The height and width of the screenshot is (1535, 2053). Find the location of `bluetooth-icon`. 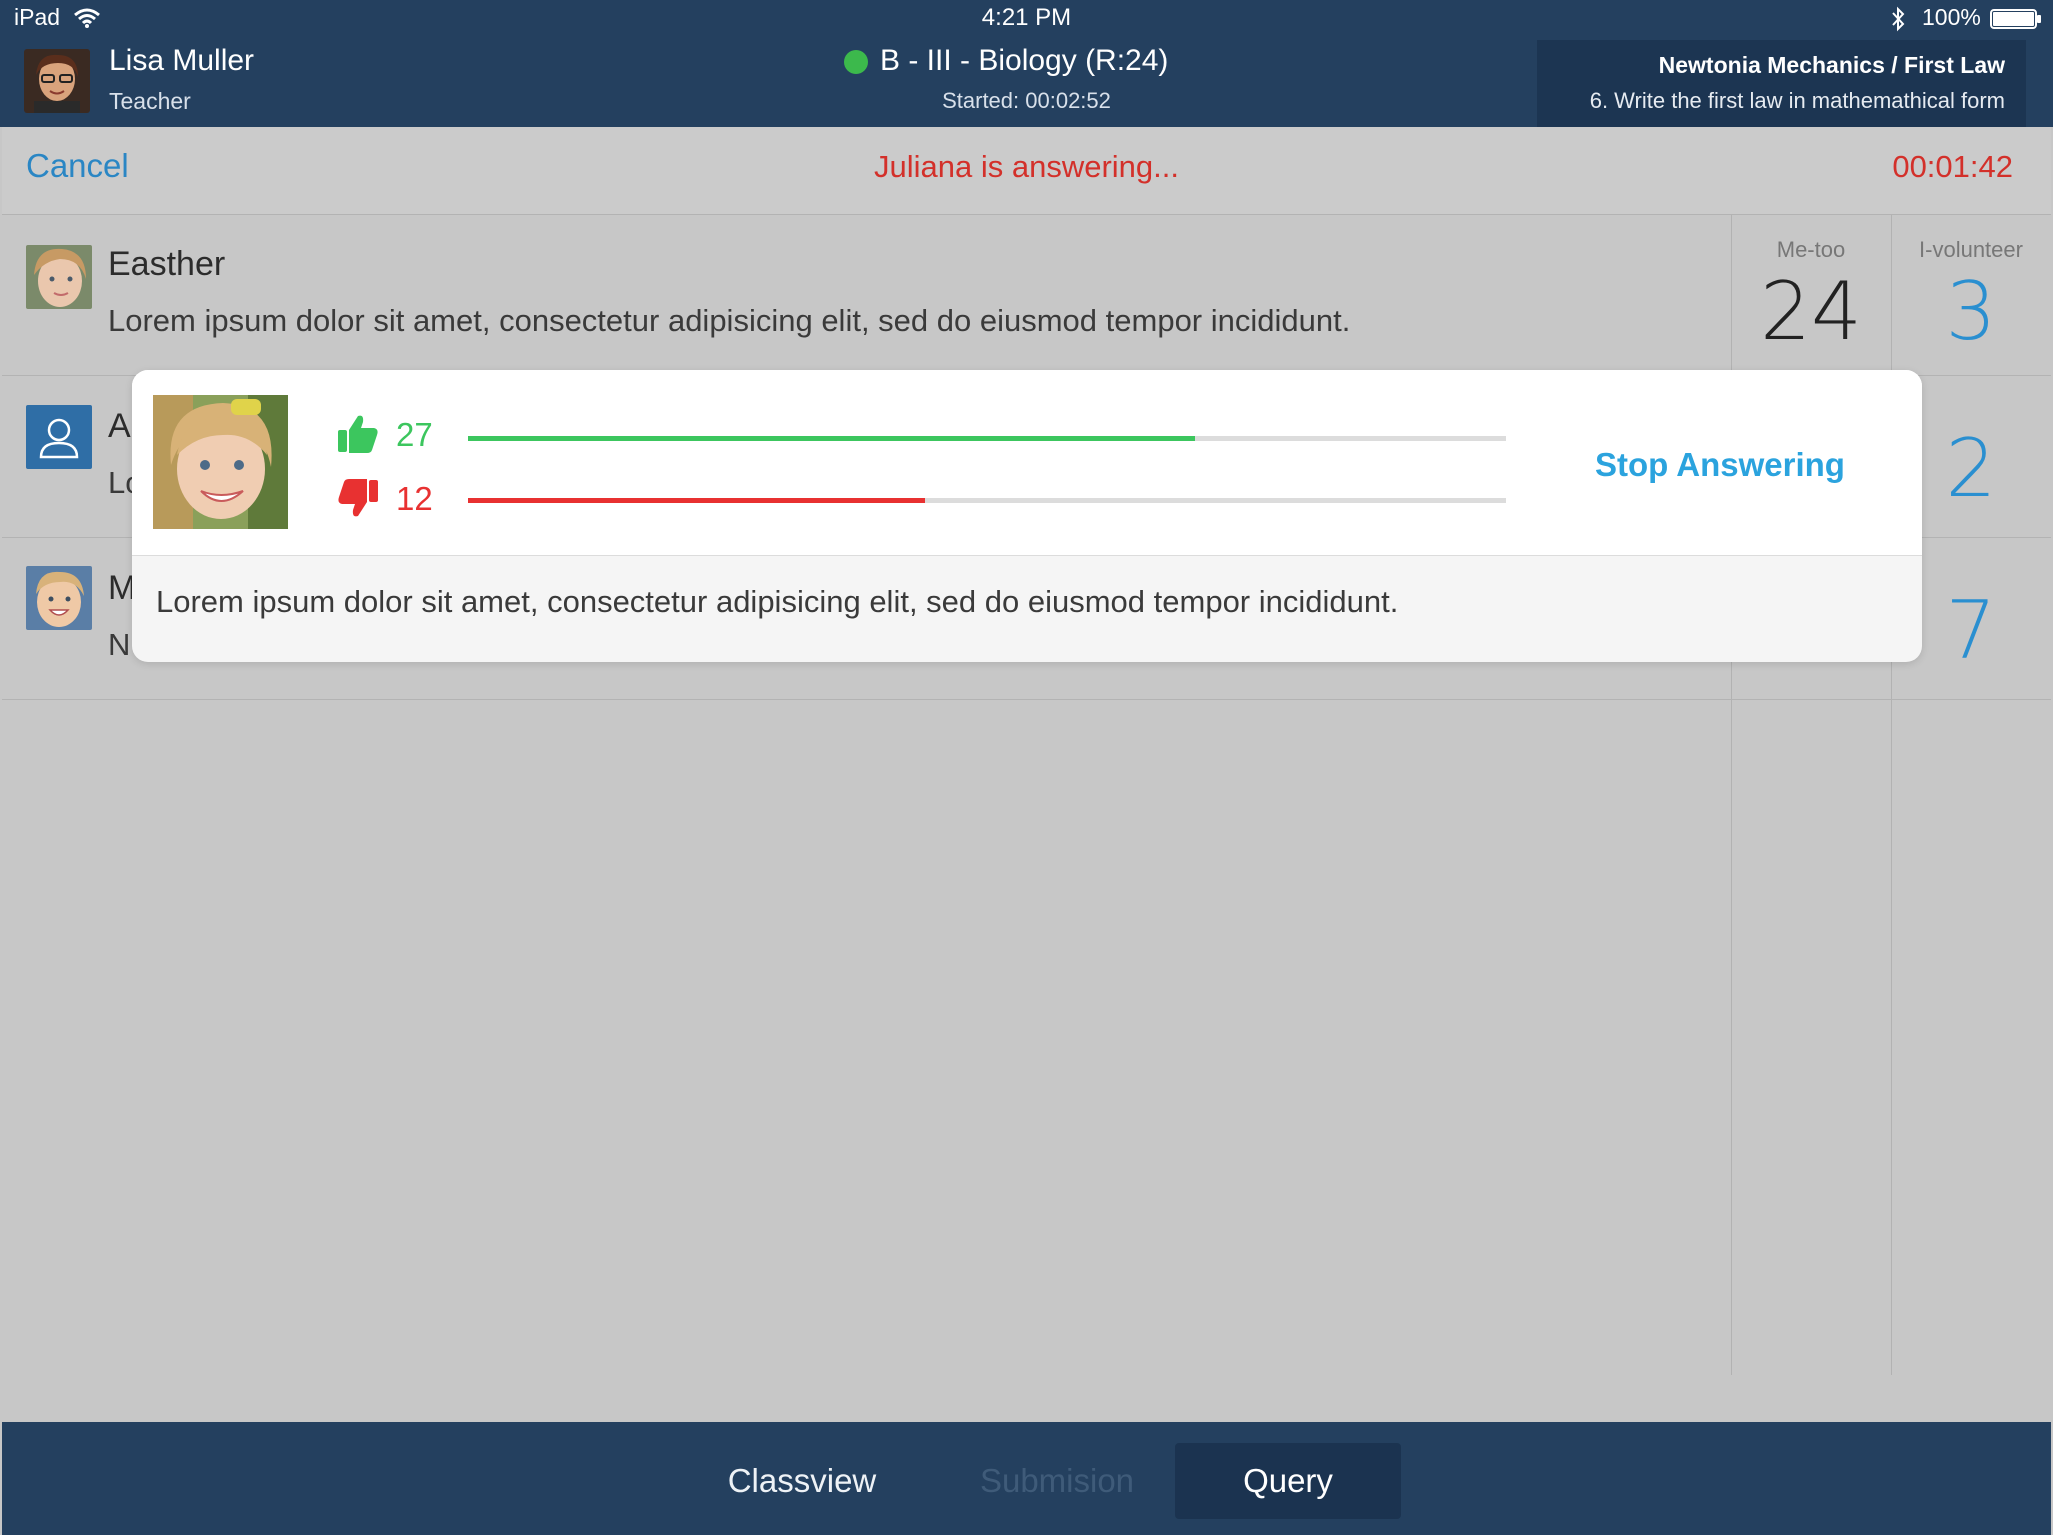

bluetooth-icon is located at coordinates (1898, 19).